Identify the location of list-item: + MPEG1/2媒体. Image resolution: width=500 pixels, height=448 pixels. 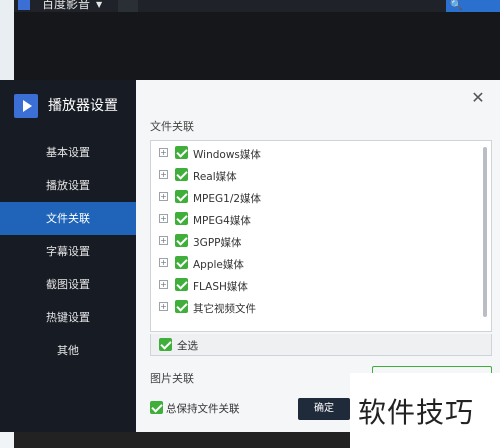
(312, 198).